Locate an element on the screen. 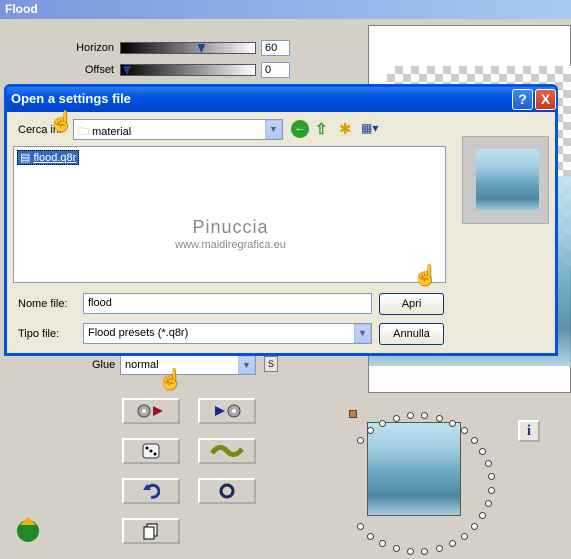 Image resolution: width=571 pixels, height=559 pixels. view-menu-icon: ▦▾ is located at coordinates (373, 129).